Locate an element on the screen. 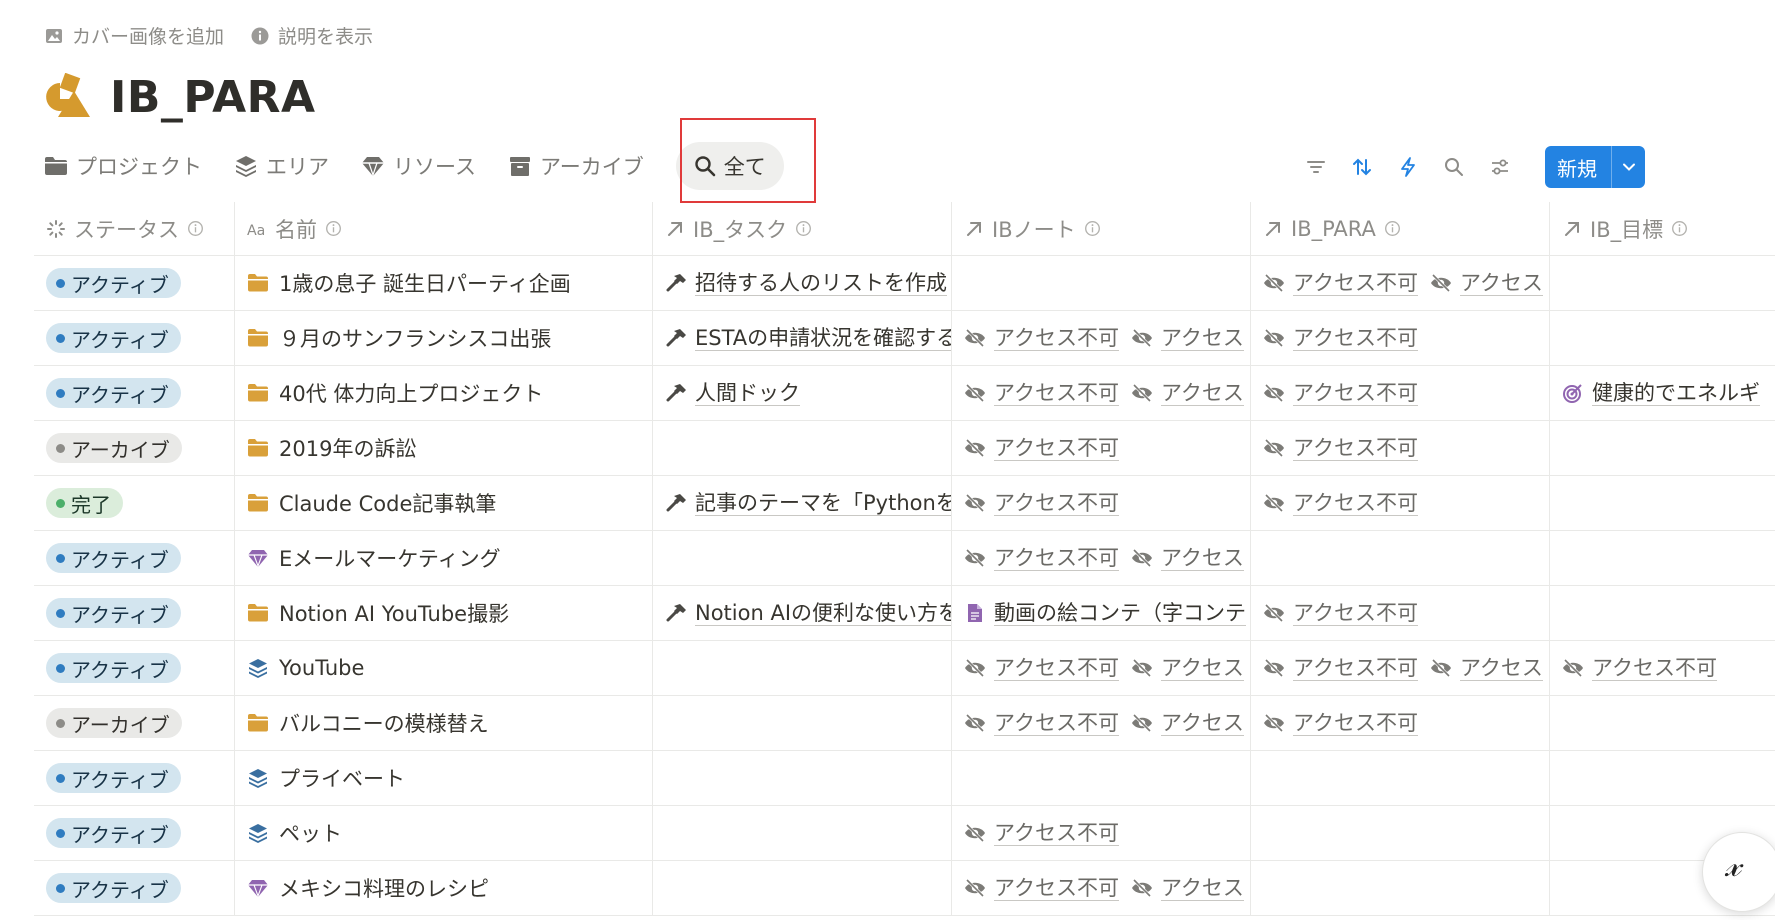 This screenshot has width=1775, height=920. name-cell: Claude Code記事執筆 is located at coordinates (444, 503).